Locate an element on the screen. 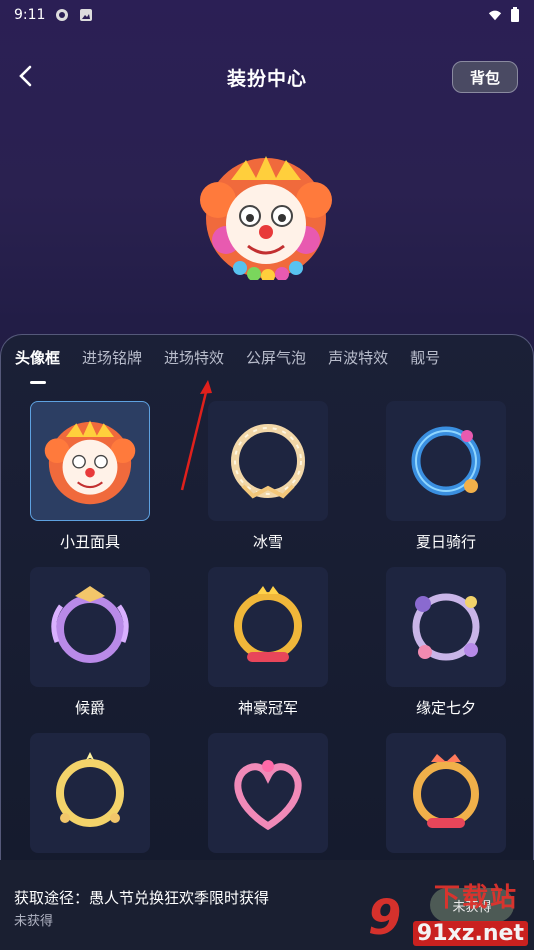  summer-ride-frame-icon is located at coordinates (446, 461).